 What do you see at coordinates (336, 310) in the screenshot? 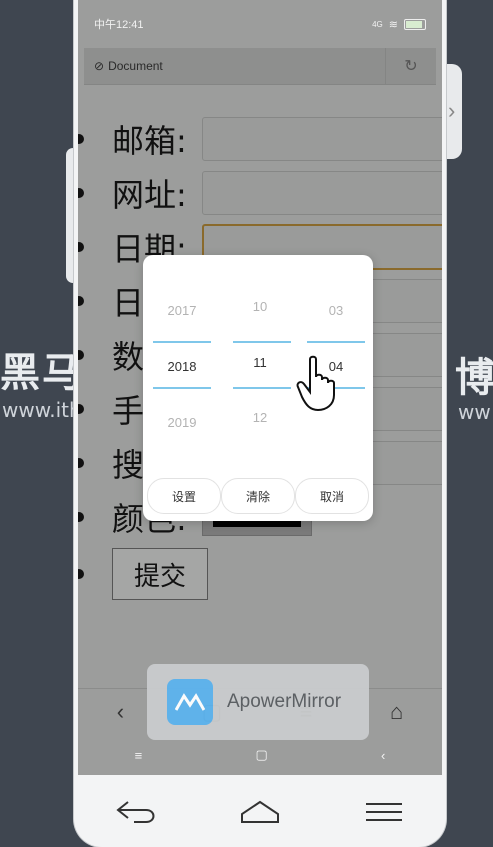
I see `day-option: 03` at bounding box center [336, 310].